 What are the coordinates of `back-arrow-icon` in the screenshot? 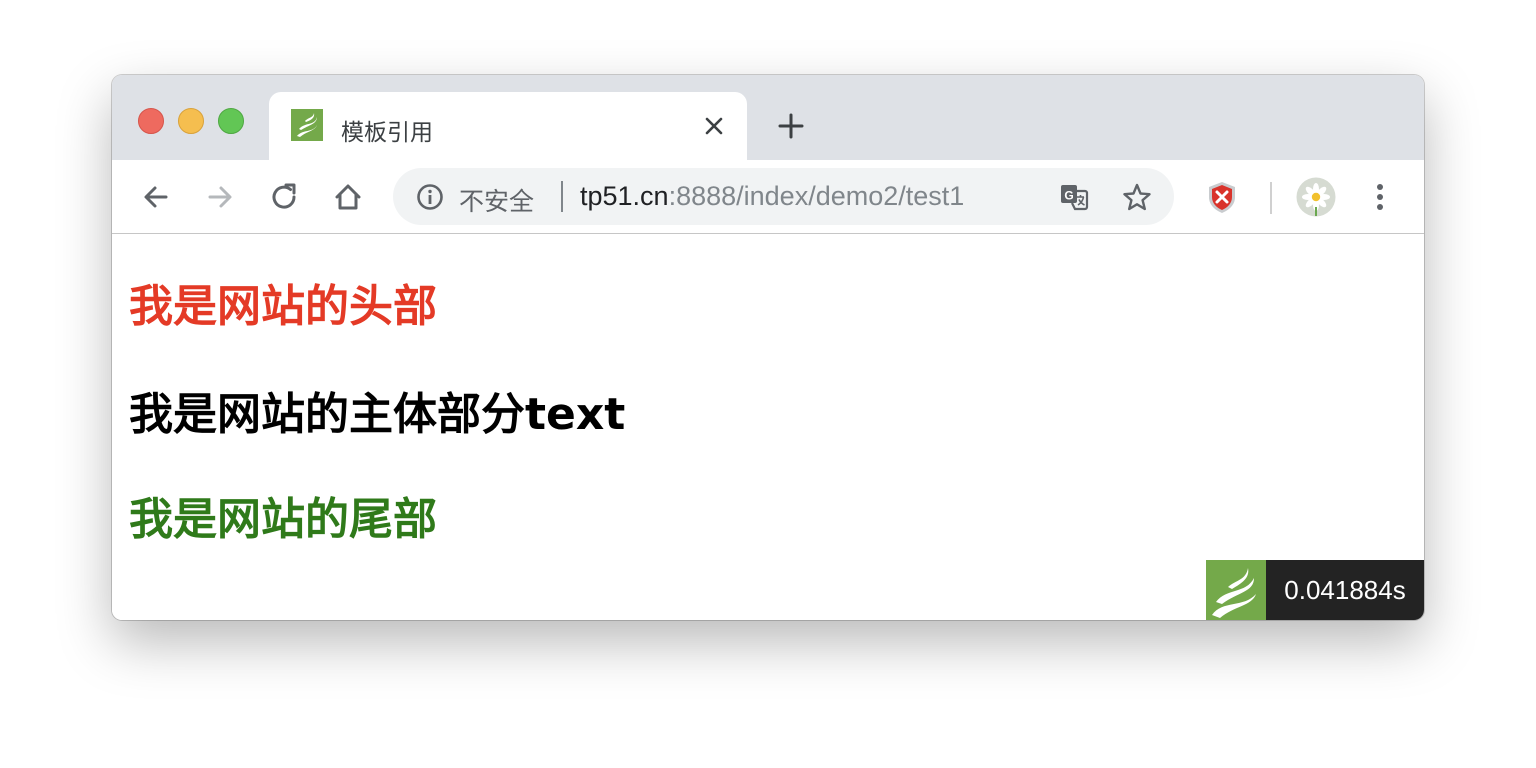 It's located at (156, 197).